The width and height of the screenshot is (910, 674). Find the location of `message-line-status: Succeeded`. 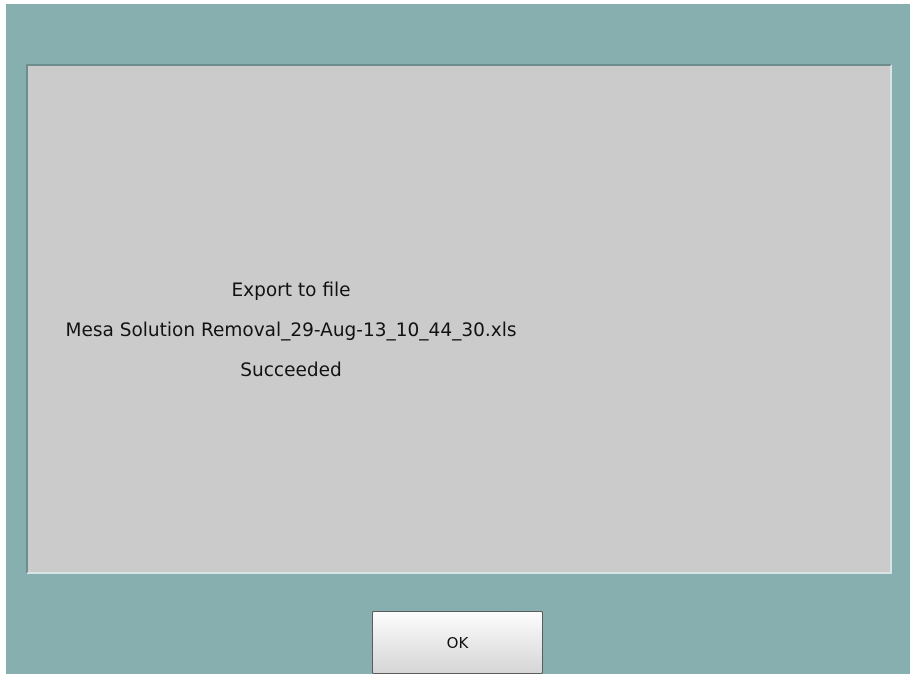

message-line-status: Succeeded is located at coordinates (291, 370).